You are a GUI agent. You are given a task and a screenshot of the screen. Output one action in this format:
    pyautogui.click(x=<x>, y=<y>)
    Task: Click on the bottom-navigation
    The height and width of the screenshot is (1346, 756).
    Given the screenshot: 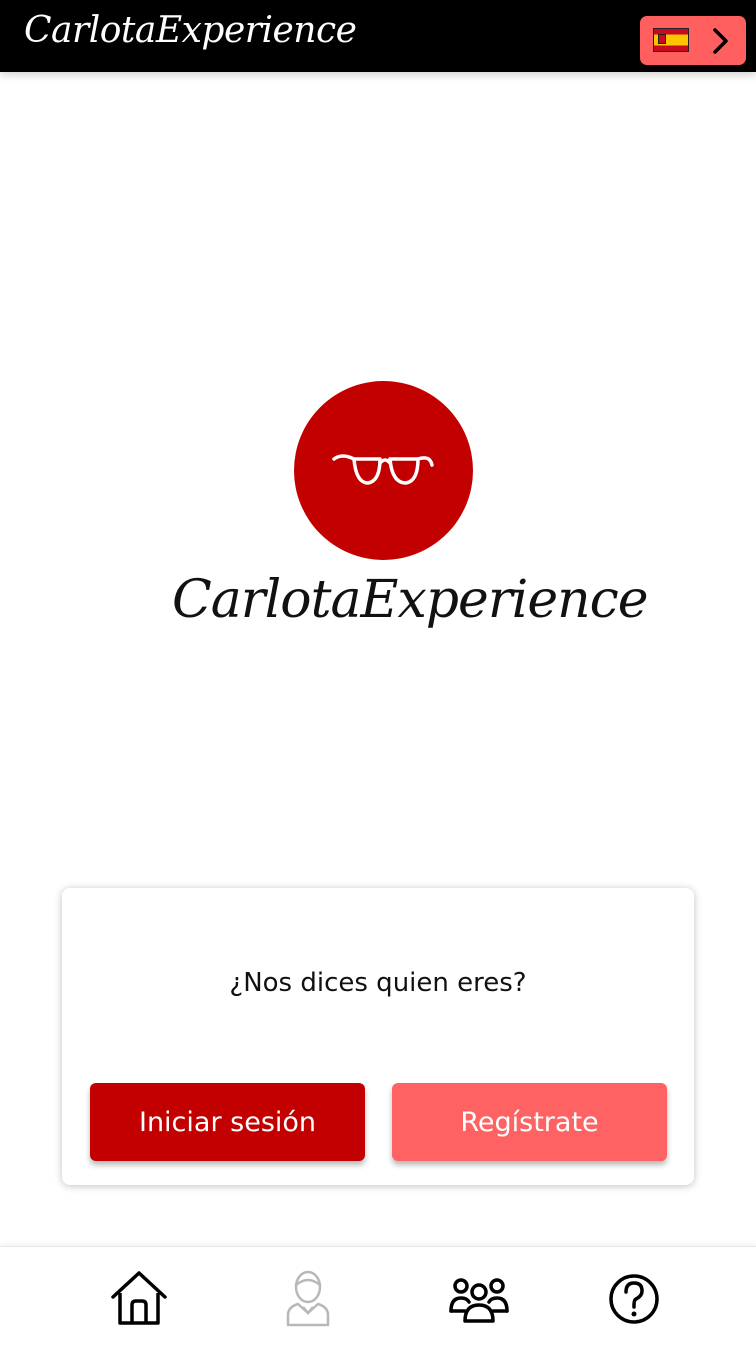 What is the action you would take?
    pyautogui.click(x=378, y=1296)
    